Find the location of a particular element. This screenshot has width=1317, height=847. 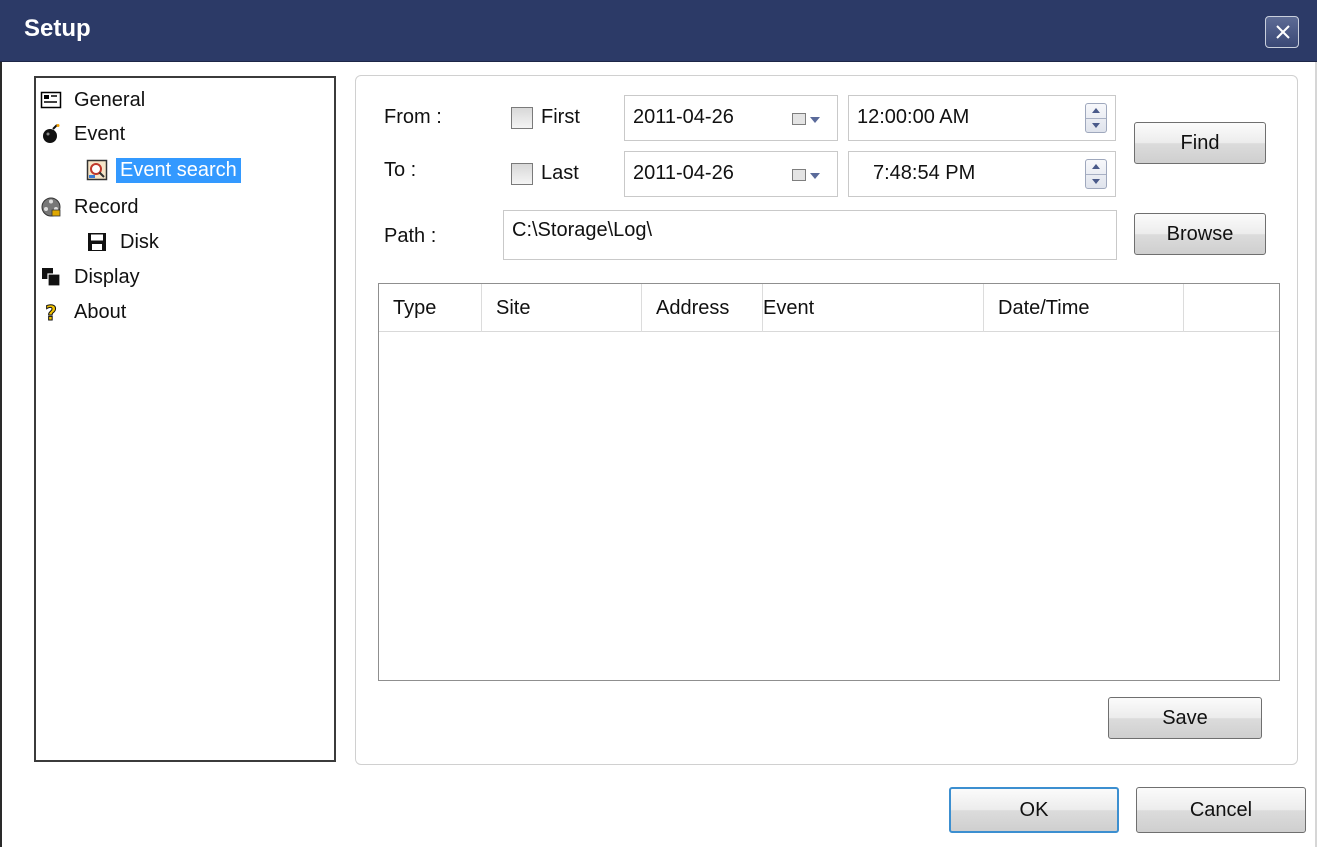

tree-item-event: Event is located at coordinates (84, 134).